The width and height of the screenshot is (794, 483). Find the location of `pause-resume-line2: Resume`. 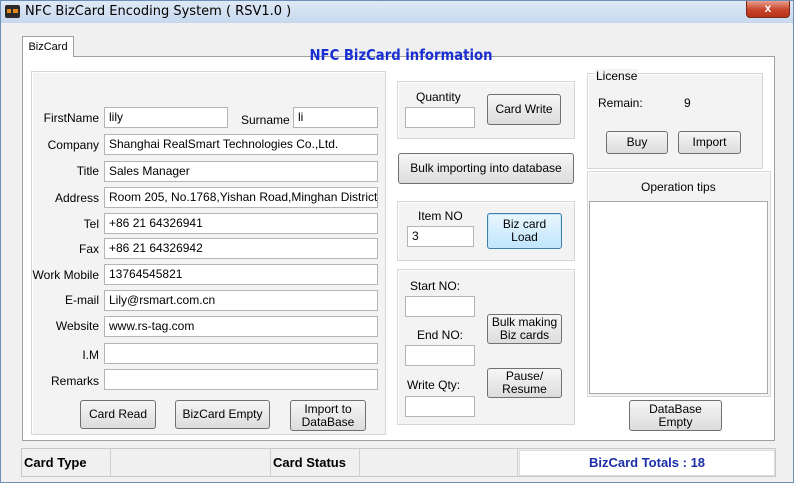

pause-resume-line2: Resume is located at coordinates (524, 389).